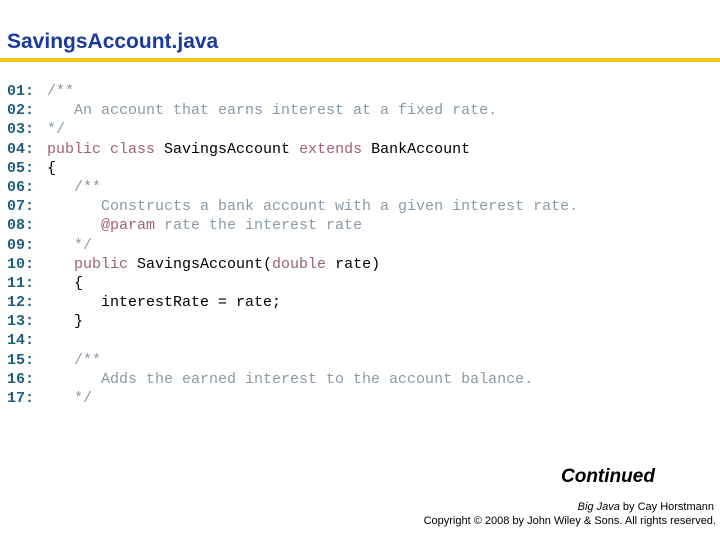 The image size is (720, 540). Describe the element at coordinates (21, 398) in the screenshot. I see `line-number: 17:` at that location.